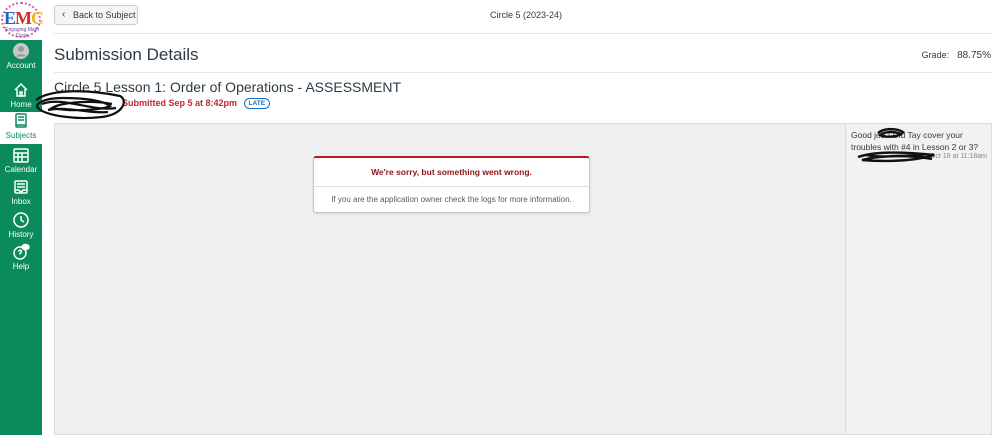 This screenshot has width=999, height=435. I want to click on app-logo: EMC Engaging Math Circle, so click(22, 20).